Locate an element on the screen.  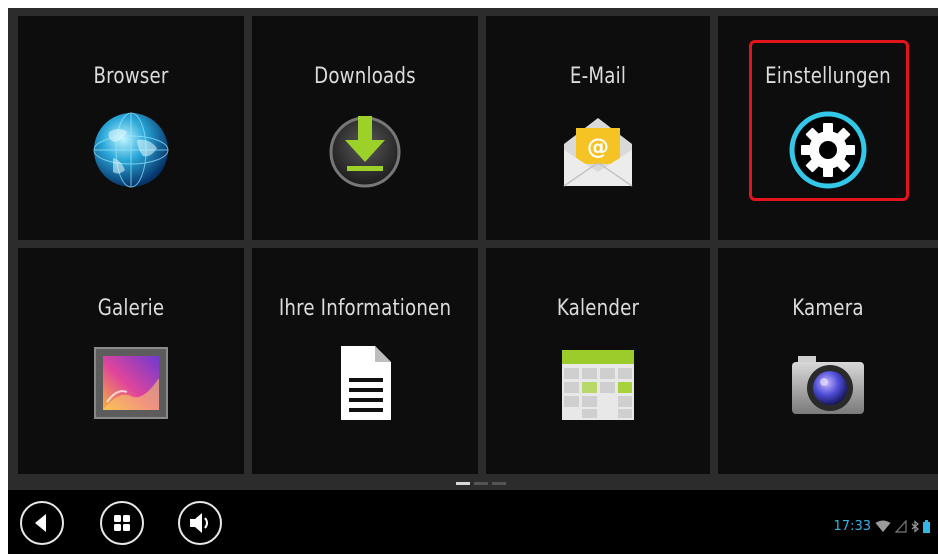
app-tile-gallery: Galerie is located at coordinates (131, 361).